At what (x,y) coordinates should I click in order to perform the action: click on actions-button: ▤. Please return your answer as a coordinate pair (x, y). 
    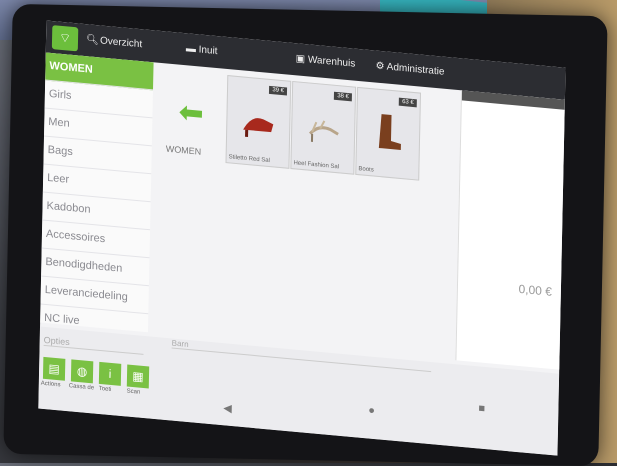
    Looking at the image, I should click on (54, 368).